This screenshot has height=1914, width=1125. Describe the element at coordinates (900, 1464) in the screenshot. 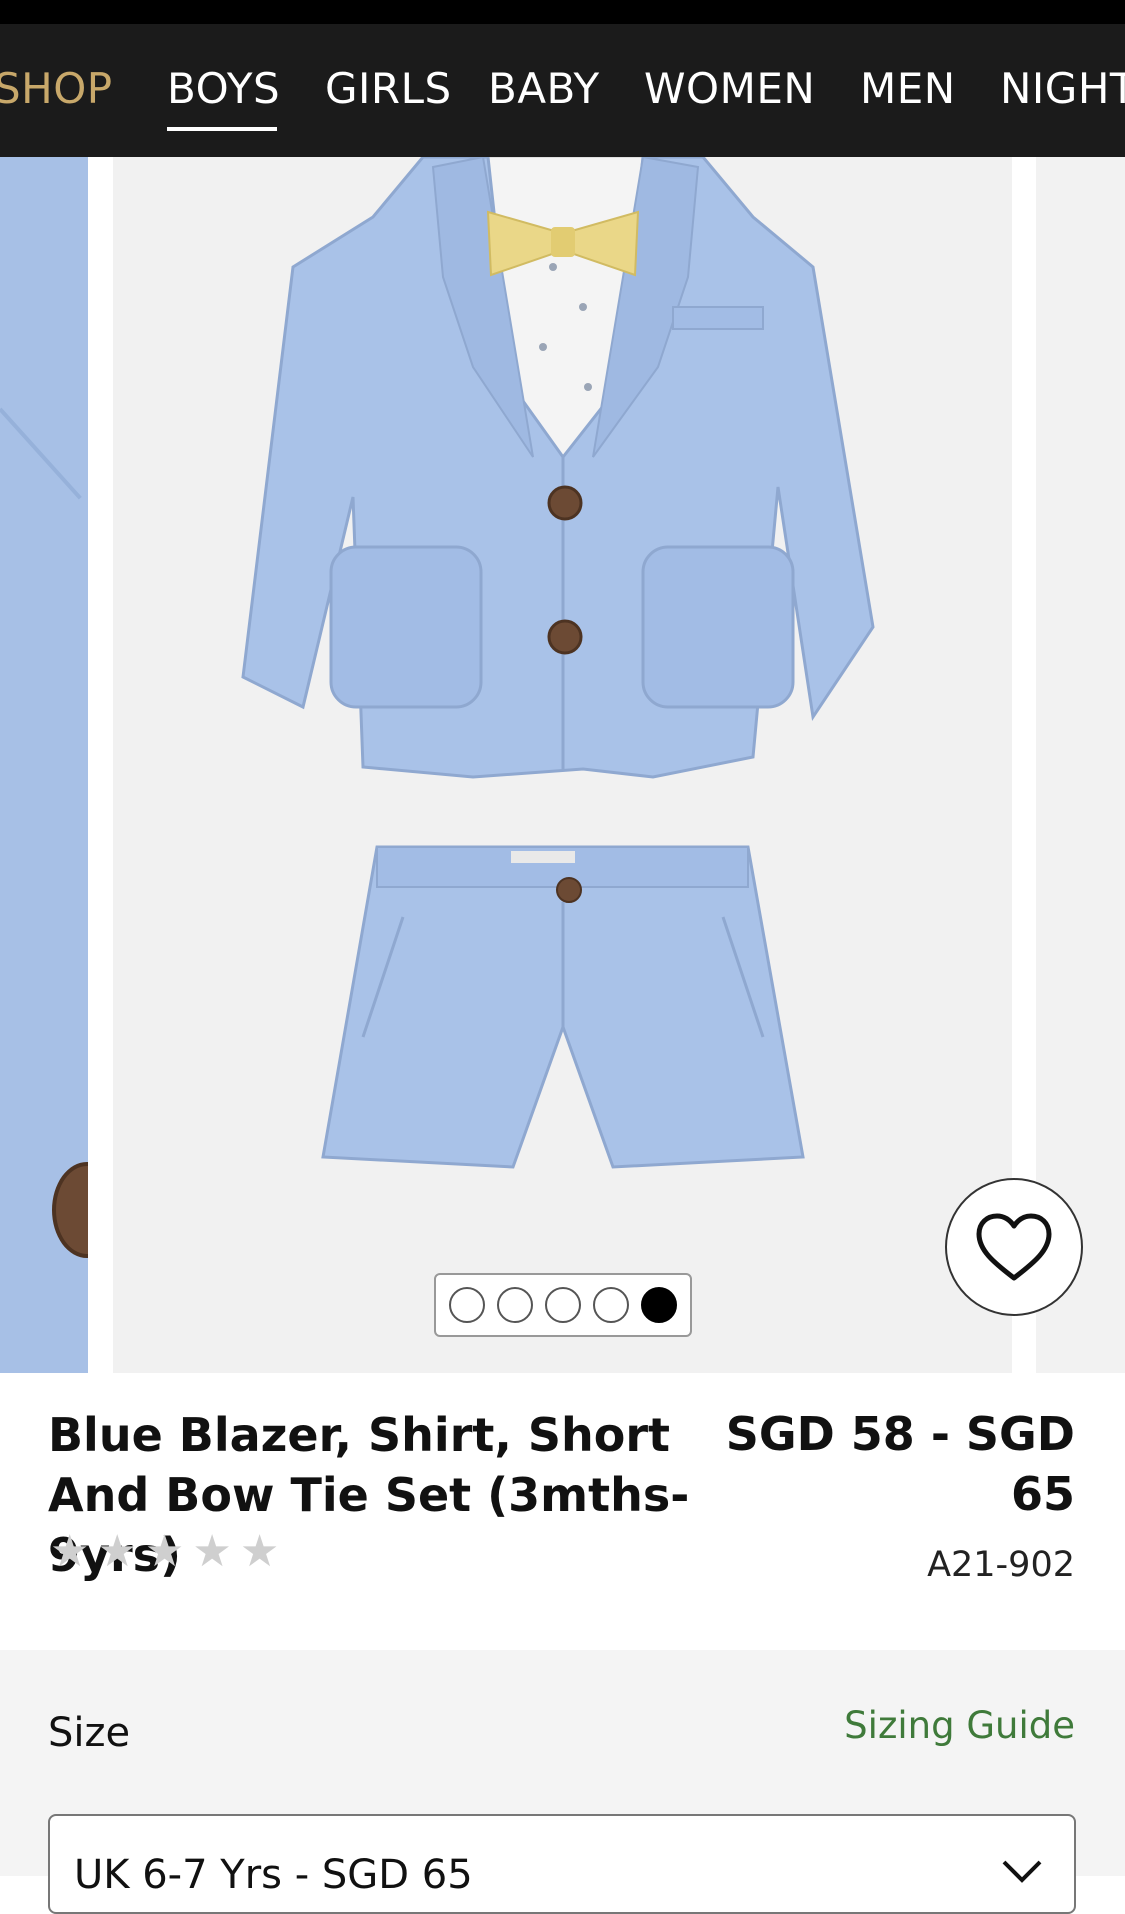

I see `product-price: SGD 58 - SGD 65` at that location.